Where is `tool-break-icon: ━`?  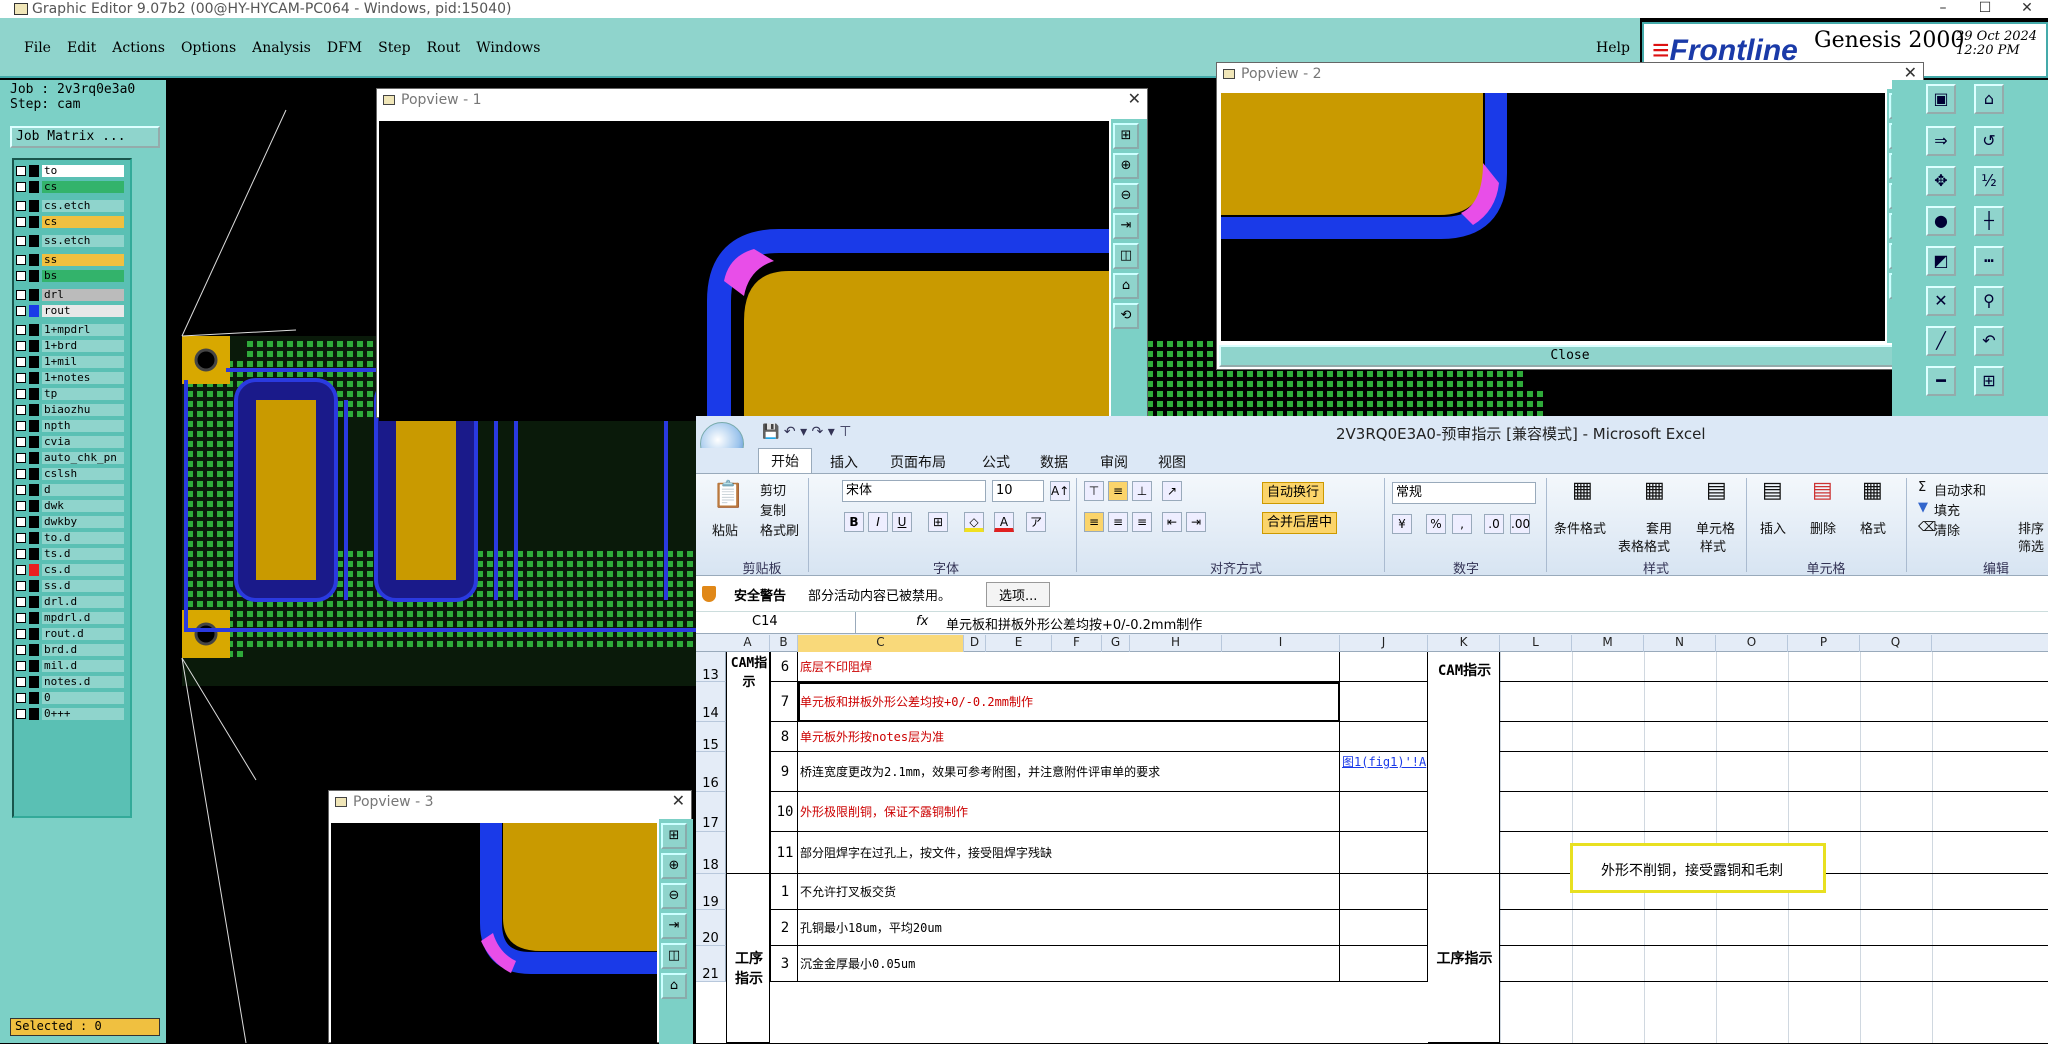 tool-break-icon: ━ is located at coordinates (1941, 381).